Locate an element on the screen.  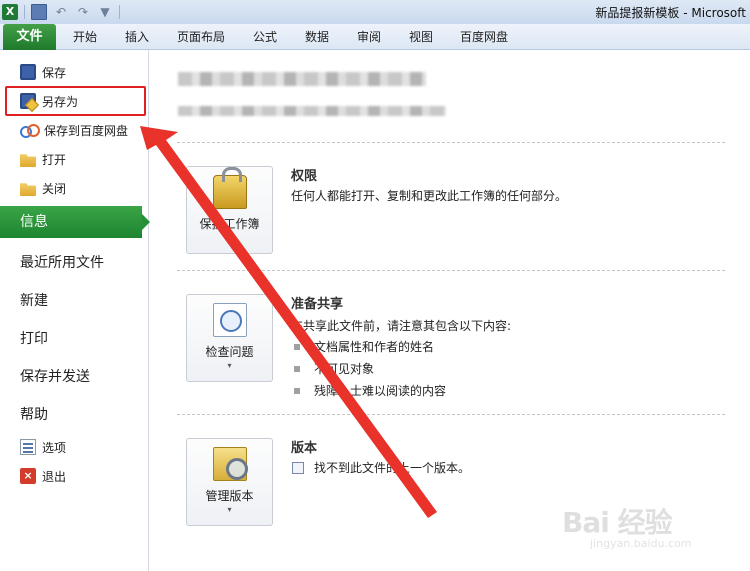
prepare-text: 在共享此文件前，请注意其包含以下内容: is located at coordinates (401, 326).